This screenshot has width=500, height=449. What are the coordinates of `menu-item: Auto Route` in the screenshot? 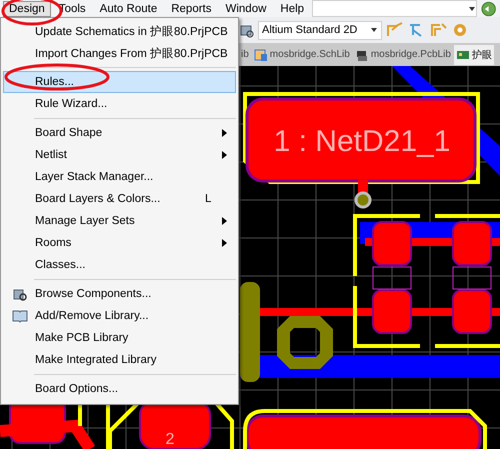 It's located at (129, 8).